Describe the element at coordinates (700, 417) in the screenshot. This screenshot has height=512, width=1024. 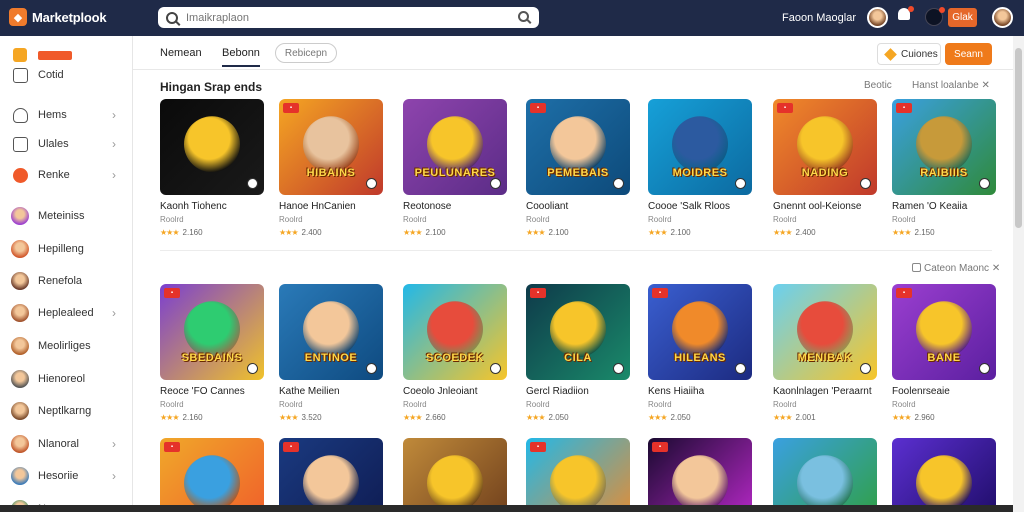
I see `game-rating: ★★★ 2.050` at that location.